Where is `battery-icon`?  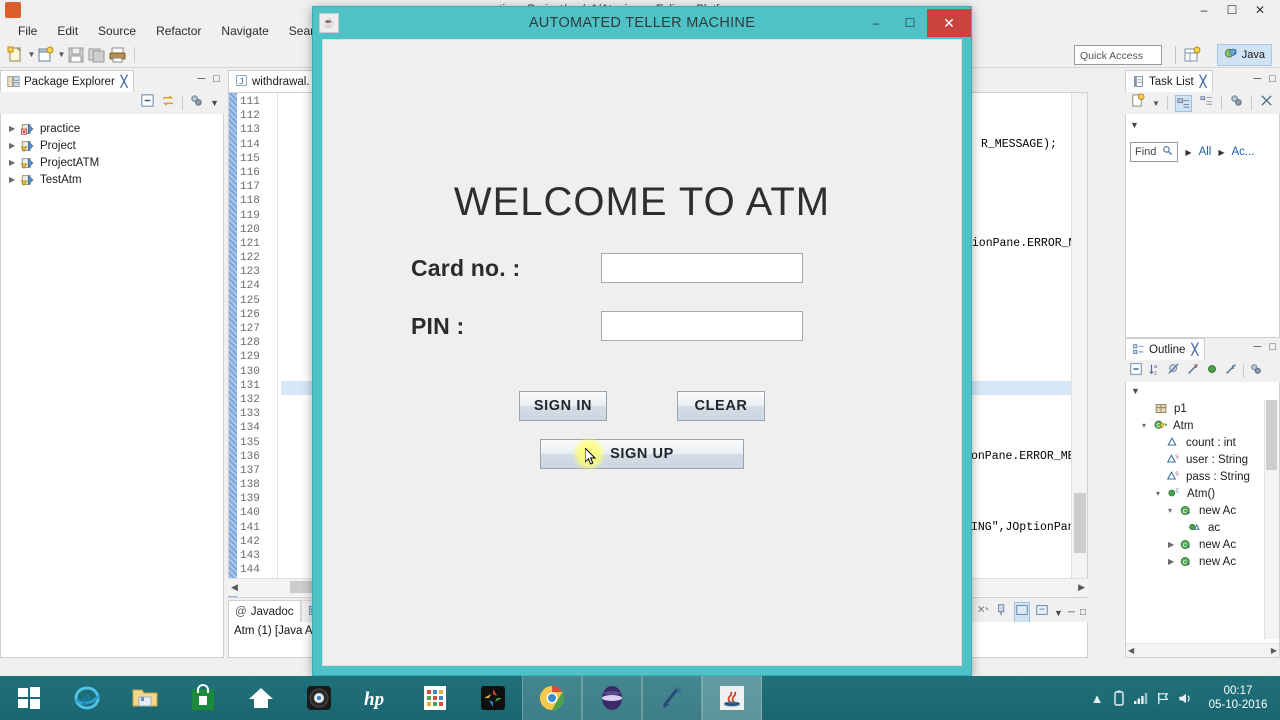
battery-icon is located at coordinates (1119, 698).